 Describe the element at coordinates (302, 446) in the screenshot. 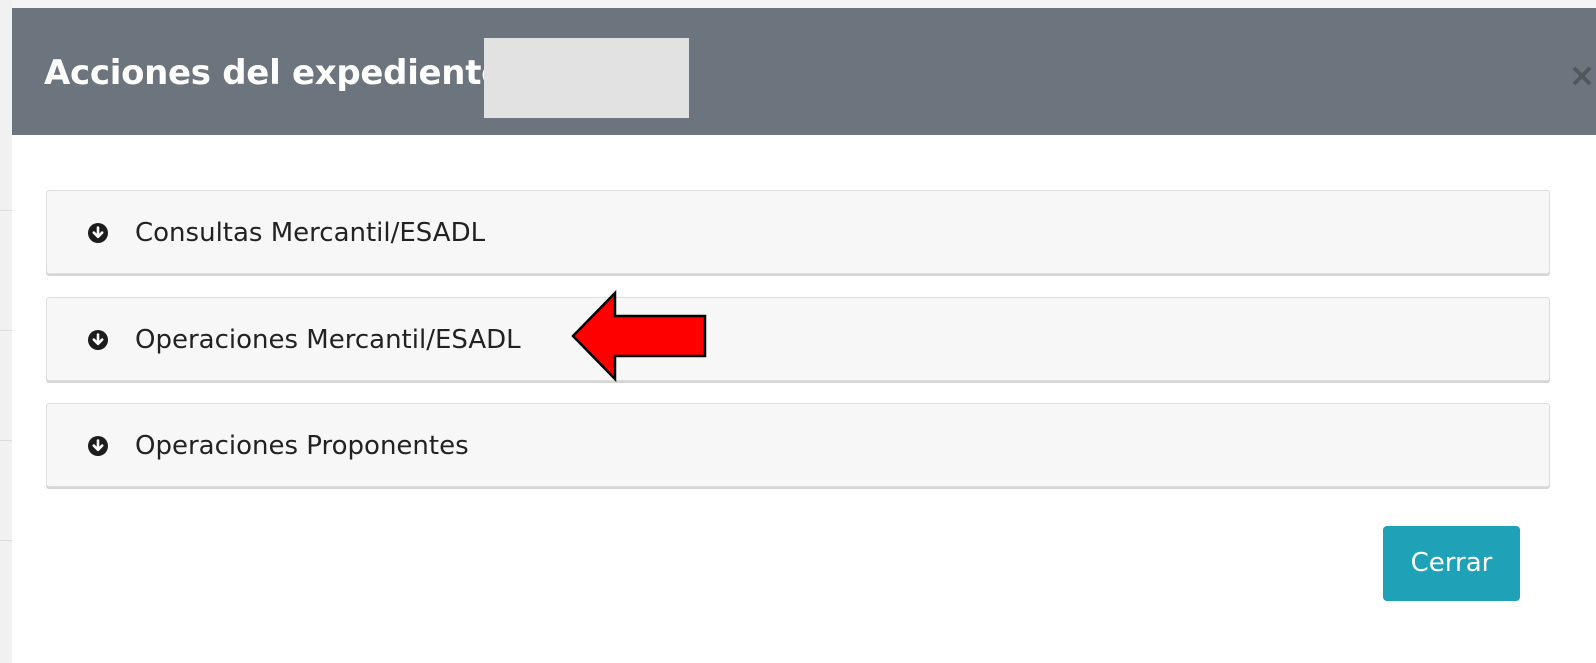

I see `accordion-item-label: Operaciones Proponentes` at that location.